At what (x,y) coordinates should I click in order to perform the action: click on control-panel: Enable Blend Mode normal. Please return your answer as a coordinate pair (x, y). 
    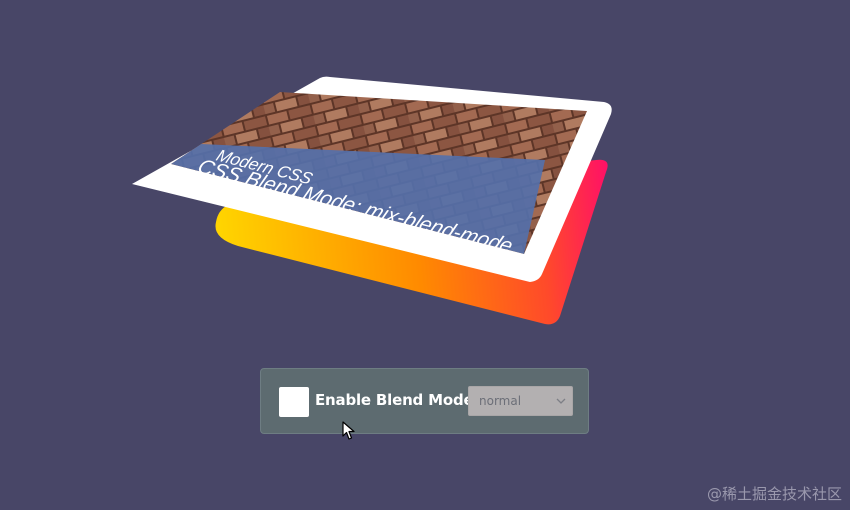
    Looking at the image, I should click on (424, 401).